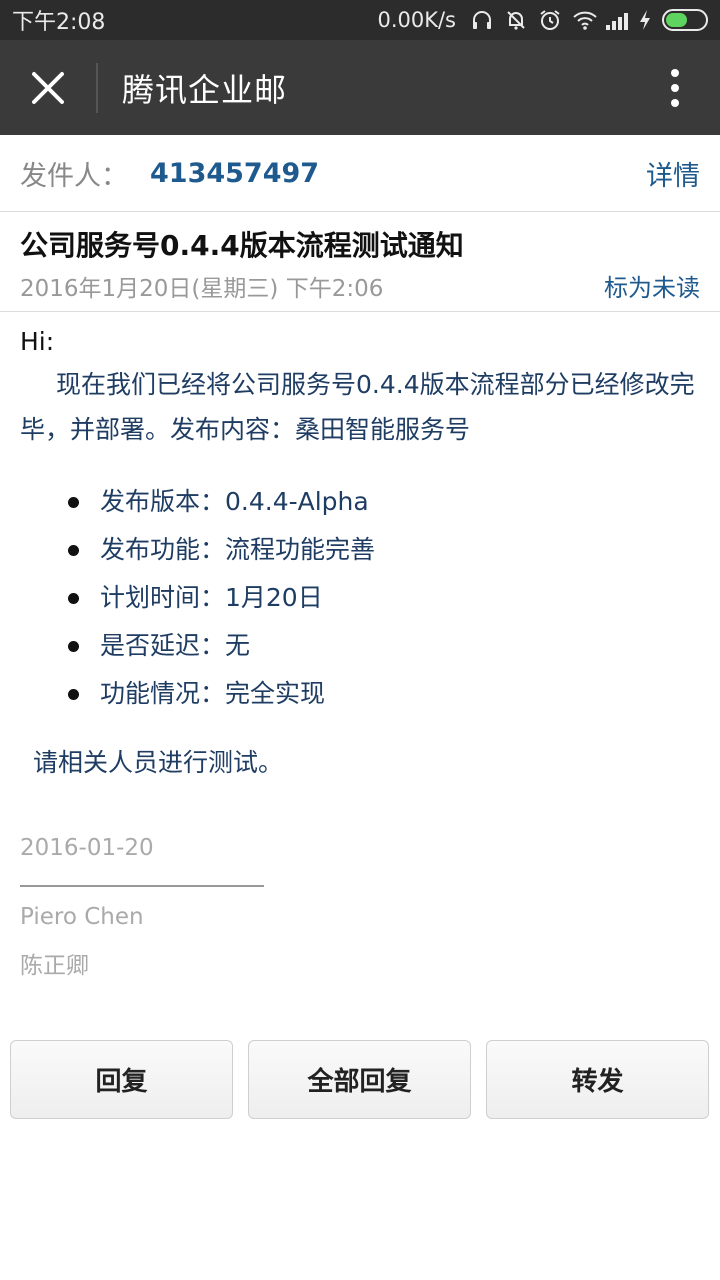 The height and width of the screenshot is (1280, 720). What do you see at coordinates (242, 245) in the screenshot?
I see `mail-subject: 公司服务号0.4.4版本流程测试通知` at bounding box center [242, 245].